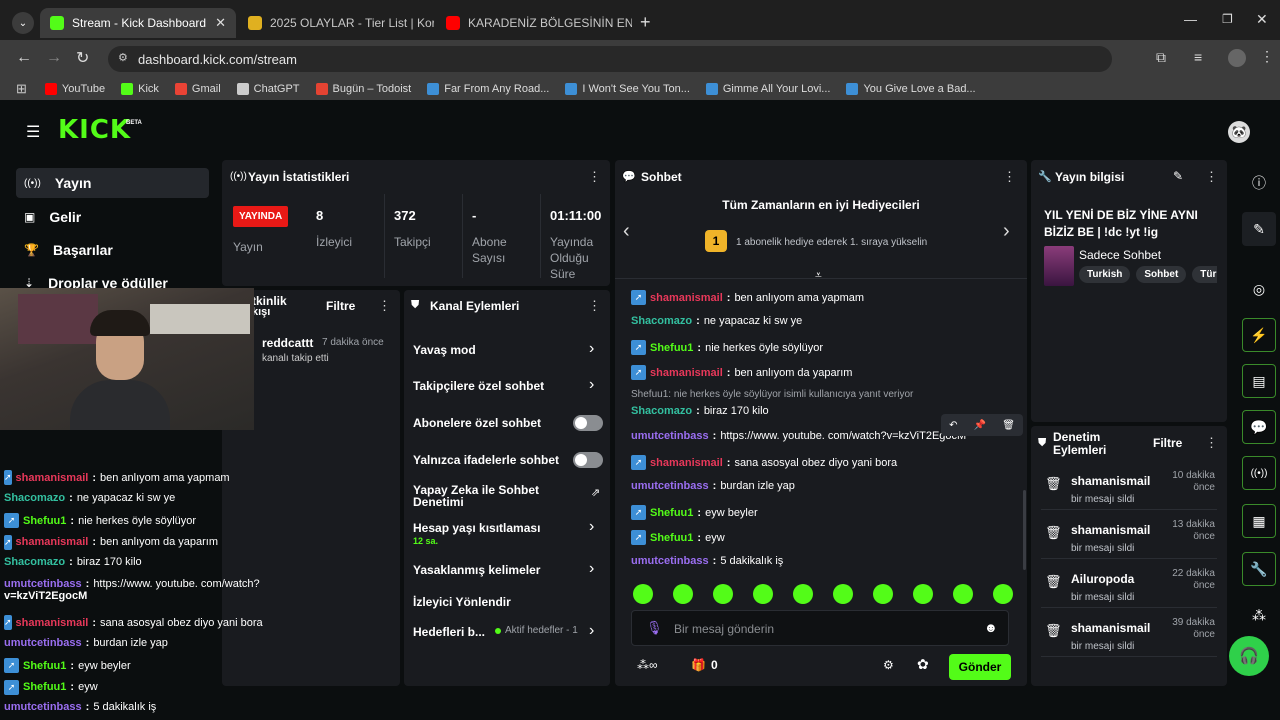  What do you see at coordinates (1227, 19) in the screenshot?
I see `maximize-button: ❐` at bounding box center [1227, 19].